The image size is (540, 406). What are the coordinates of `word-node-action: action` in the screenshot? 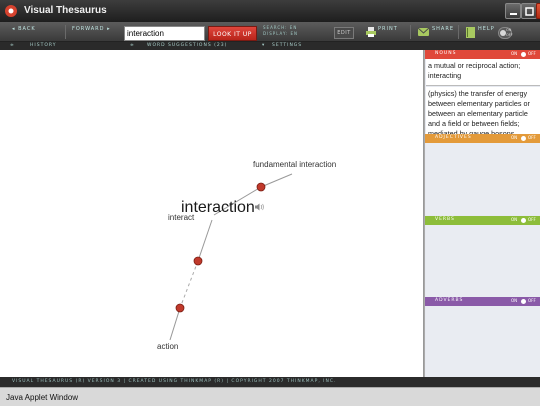 It's located at (167, 346).